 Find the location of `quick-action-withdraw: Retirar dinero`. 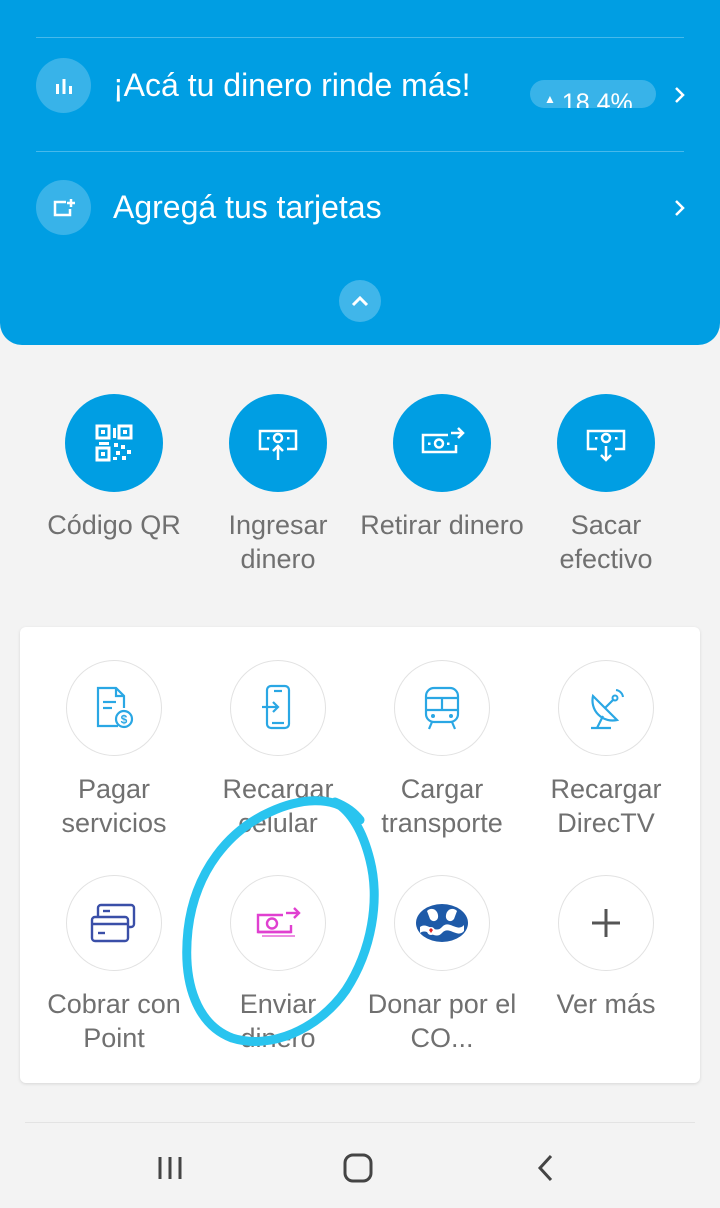

quick-action-withdraw: Retirar dinero is located at coordinates (442, 468).